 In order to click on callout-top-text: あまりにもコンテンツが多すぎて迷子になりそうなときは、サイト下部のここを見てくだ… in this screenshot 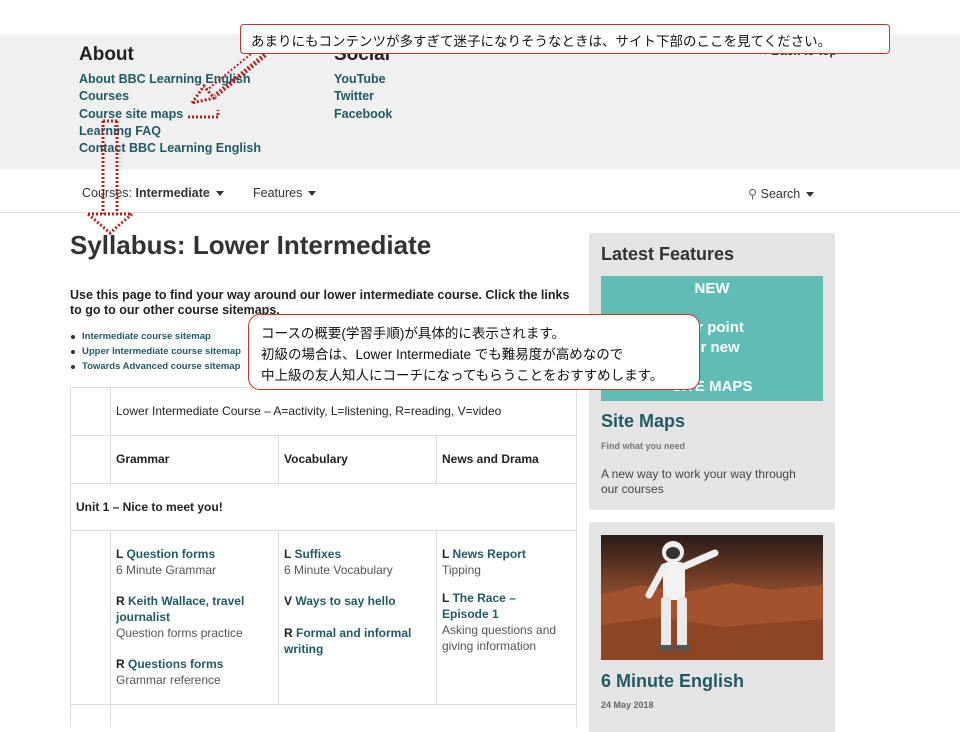, I will do `click(541, 41)`.